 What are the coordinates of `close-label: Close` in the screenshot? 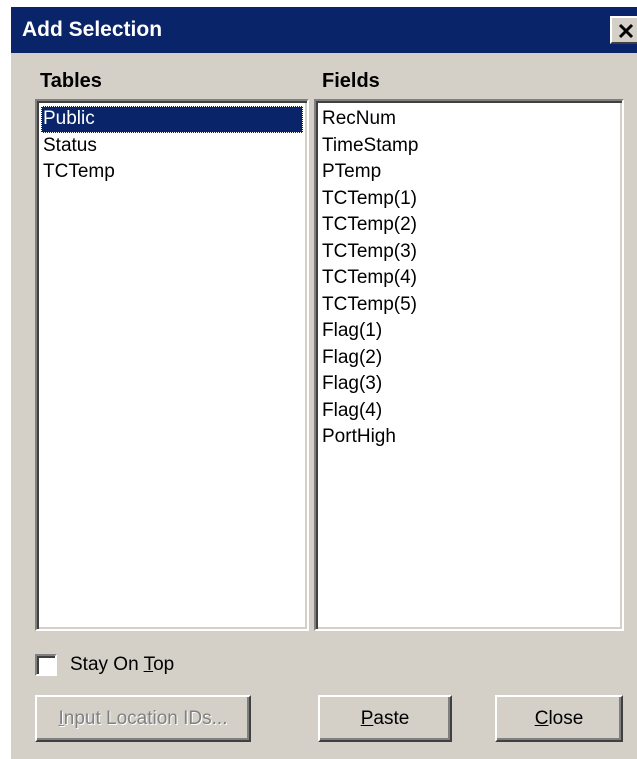 It's located at (559, 719).